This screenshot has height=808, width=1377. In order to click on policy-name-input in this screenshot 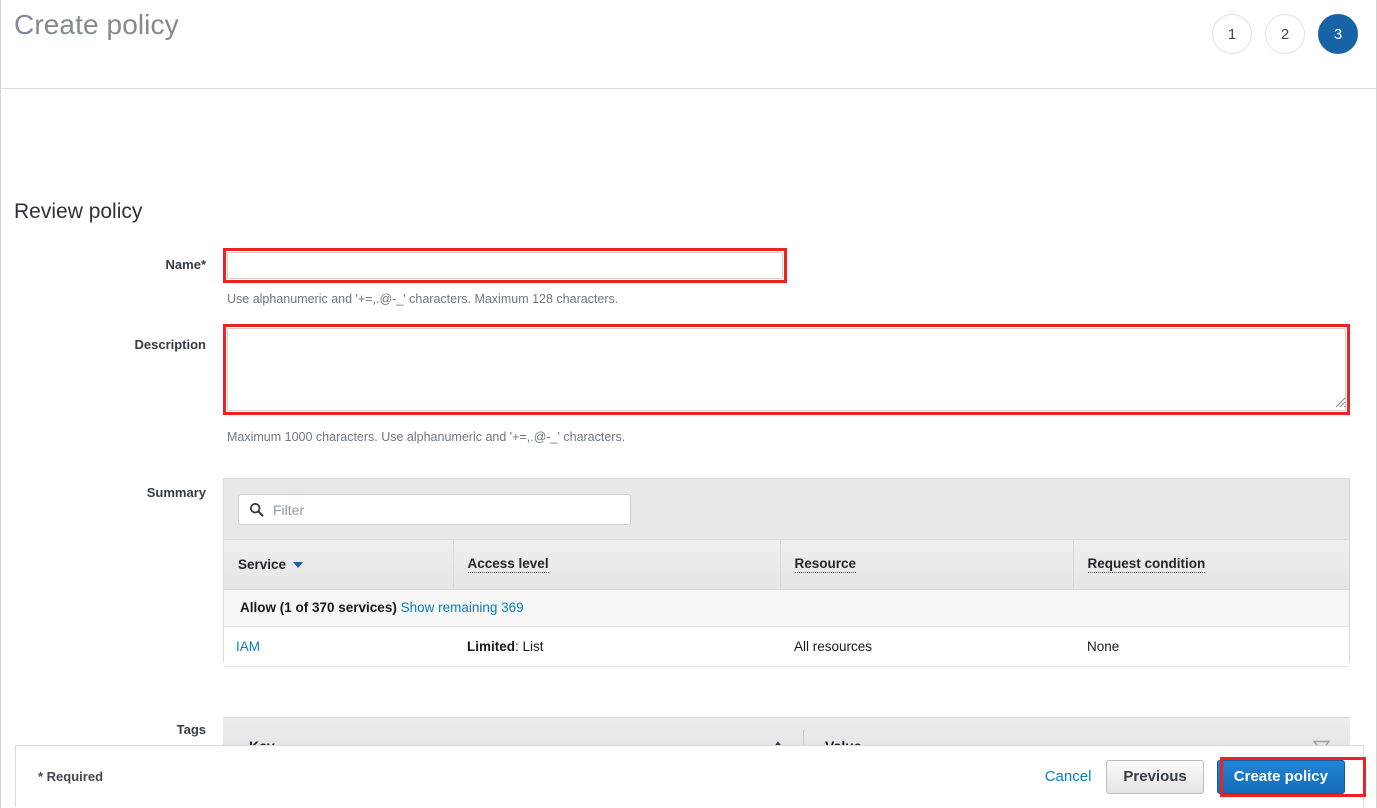, I will do `click(505, 265)`.